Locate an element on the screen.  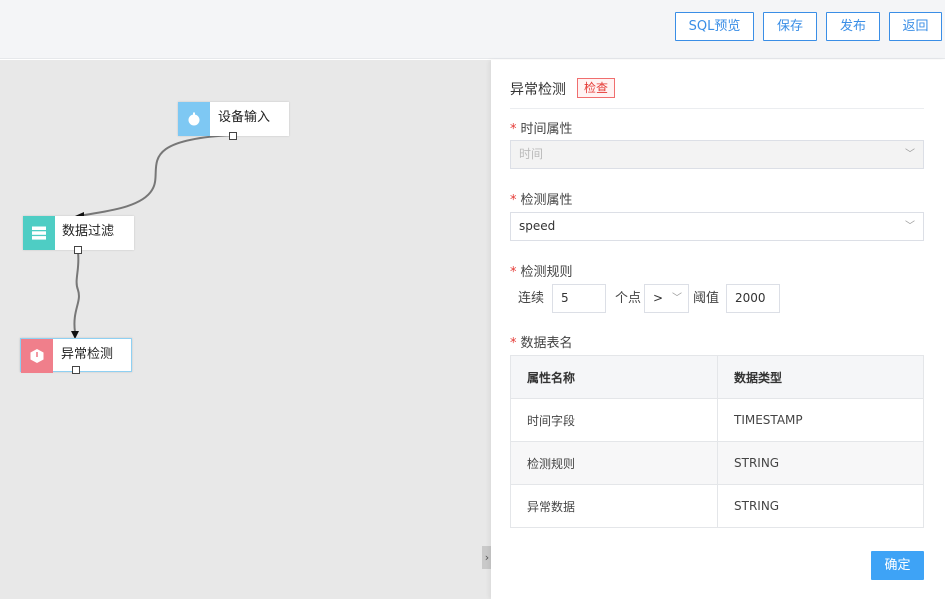
top-toolbar: SQL预览 保存 发布 返回 is located at coordinates (472, 29).